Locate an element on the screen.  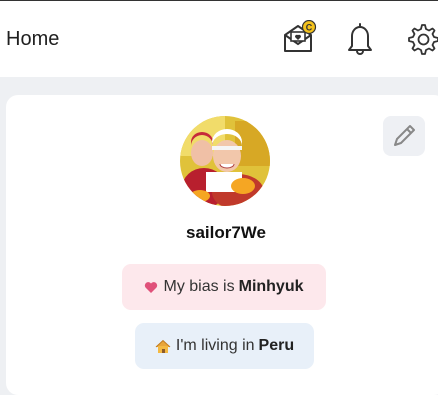
coin-badge-label: C is located at coordinates (309, 28).